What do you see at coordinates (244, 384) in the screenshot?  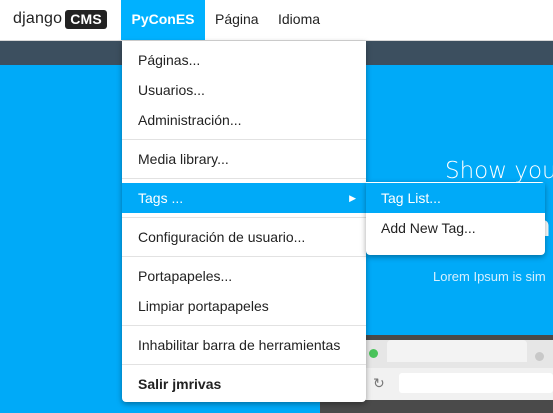 I see `menu-item-logout: Salir jmrivas` at bounding box center [244, 384].